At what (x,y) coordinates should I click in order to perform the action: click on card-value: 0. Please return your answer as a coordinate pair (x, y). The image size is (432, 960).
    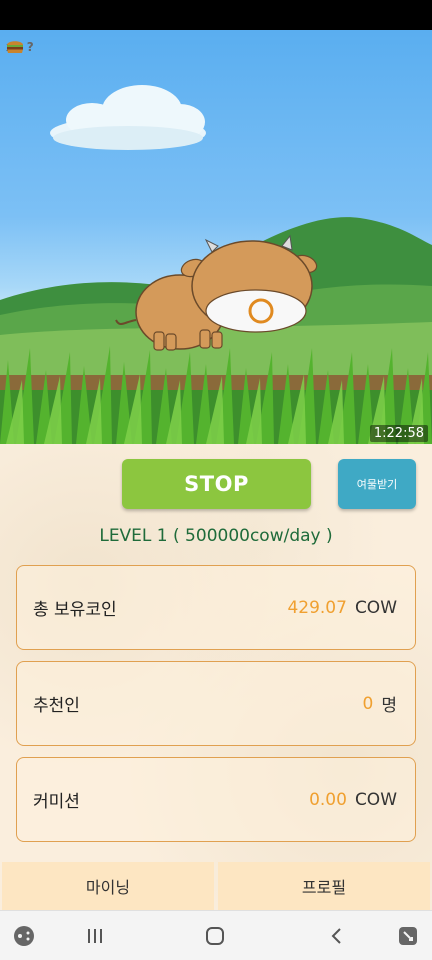
    Looking at the image, I should click on (368, 703).